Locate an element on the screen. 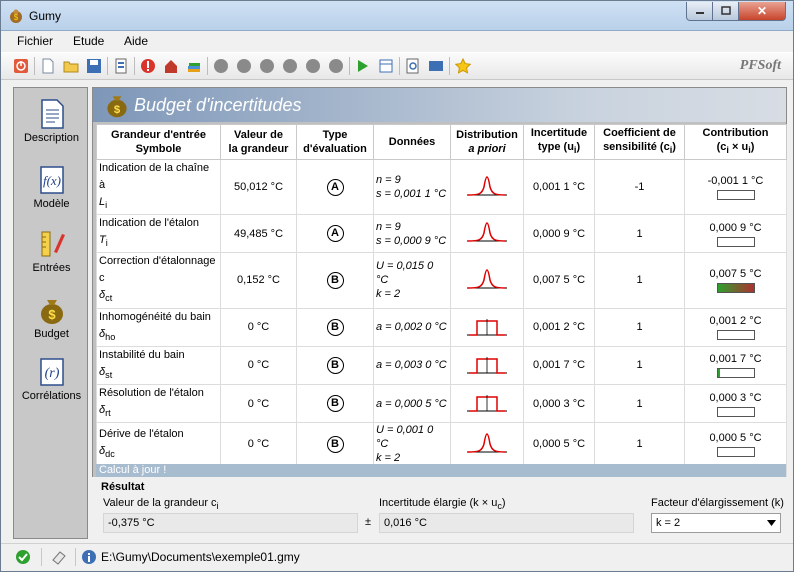 Image resolution: width=794 pixels, height=572 pixels. tool2-button is located at coordinates (244, 66).